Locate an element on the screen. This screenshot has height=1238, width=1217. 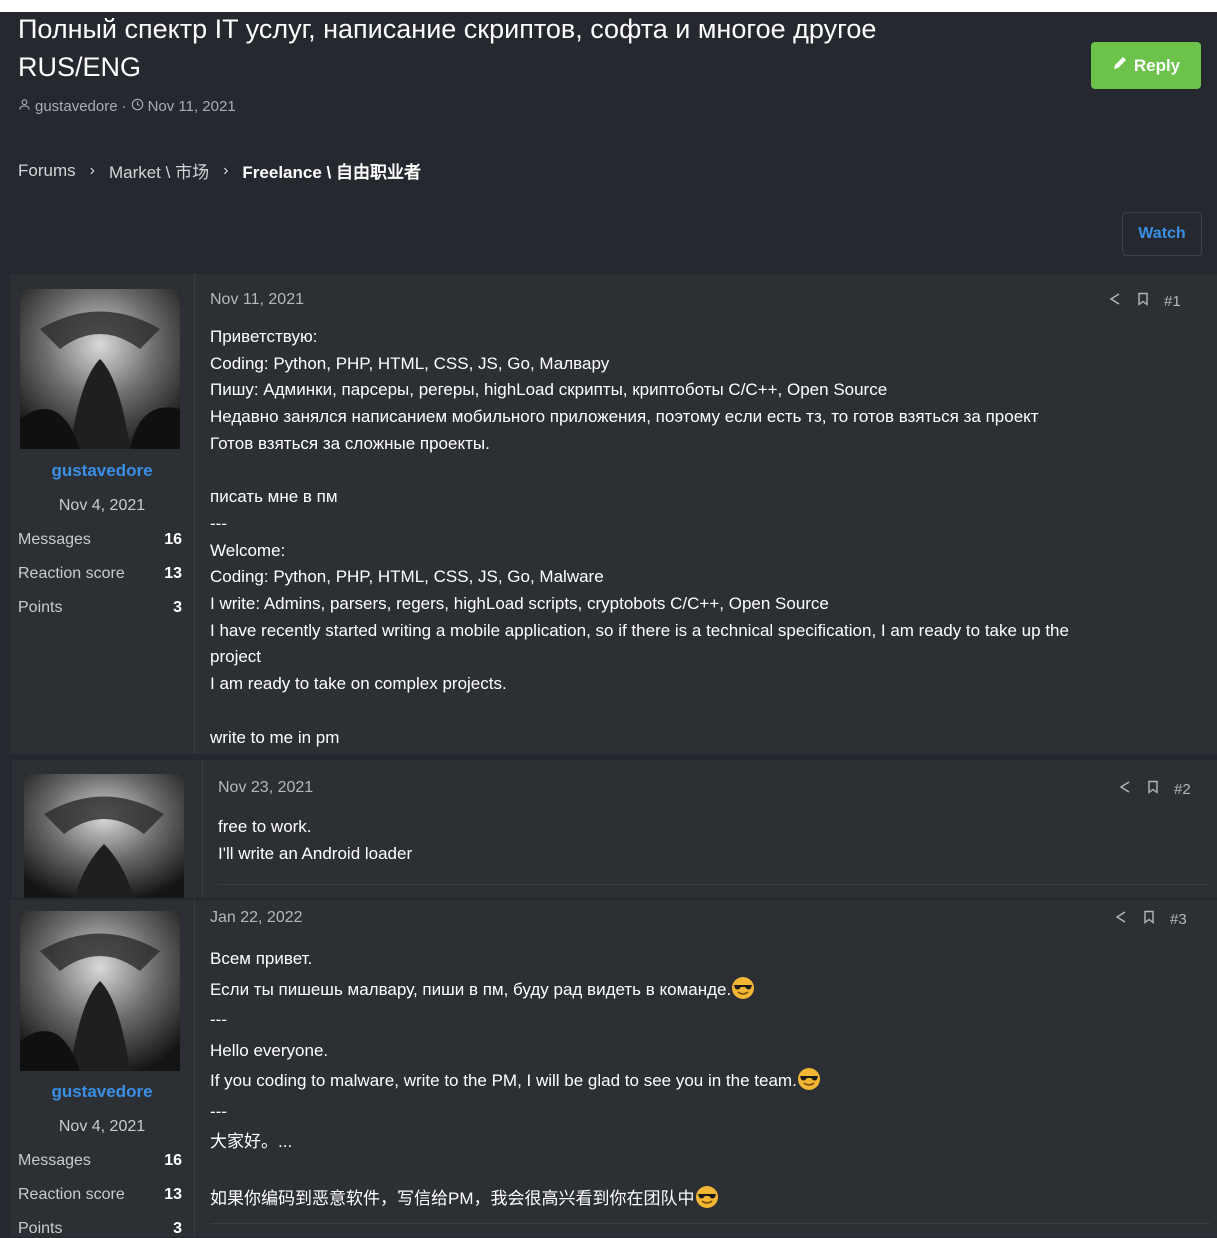
post-date: Nov 11, 2021 is located at coordinates (257, 300).